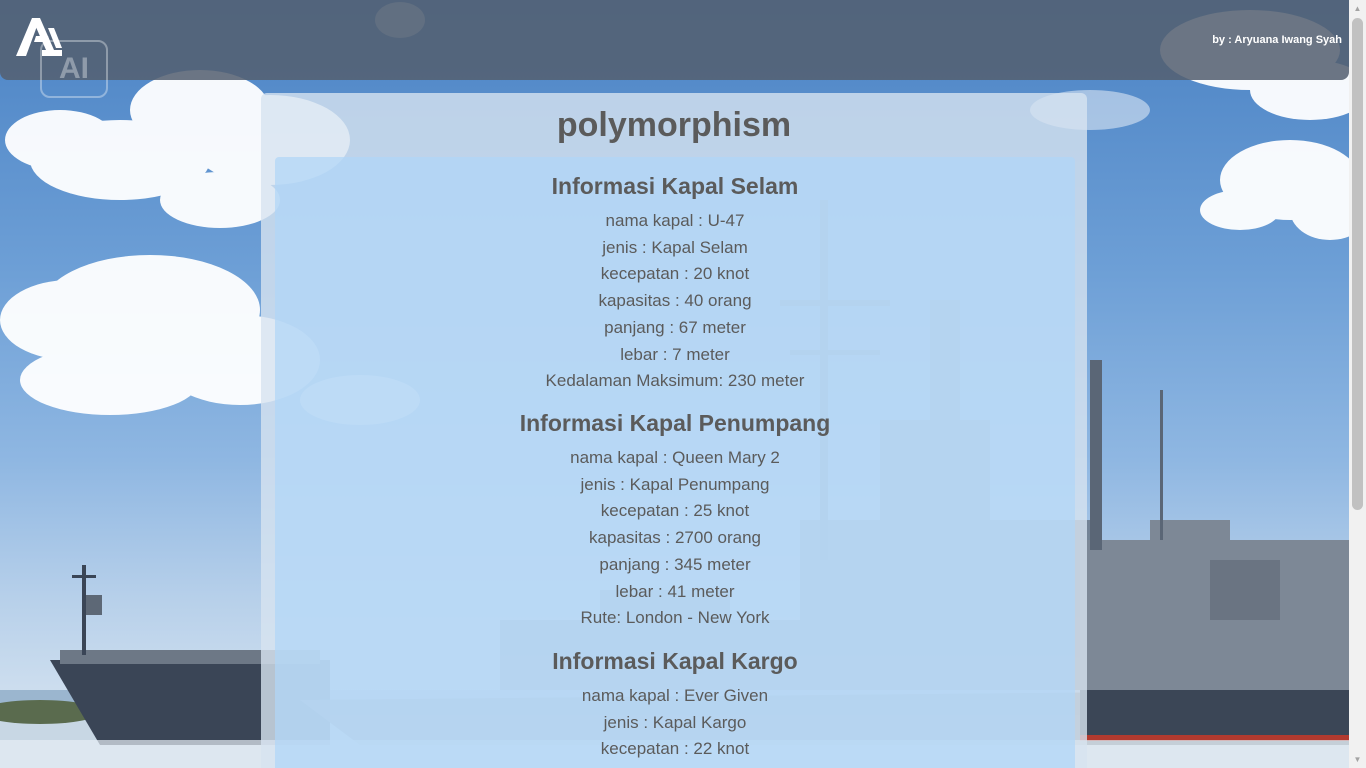  Describe the element at coordinates (674, 125) in the screenshot. I see `page-title: polymorphism` at that location.